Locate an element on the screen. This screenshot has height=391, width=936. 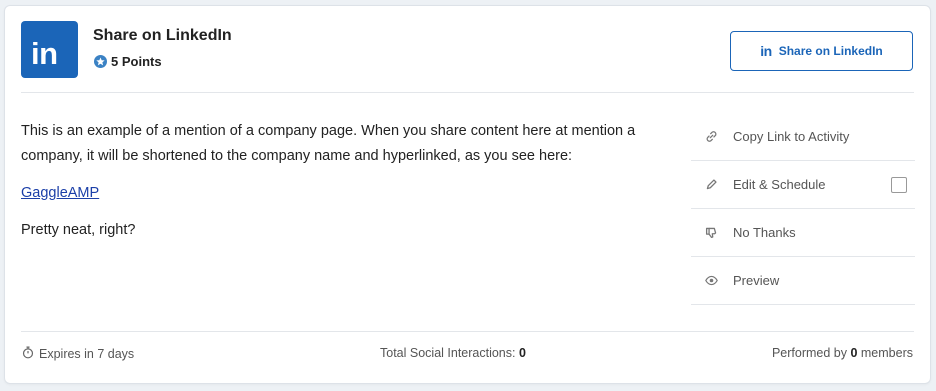
interactions-count: 0 is located at coordinates (522, 353).